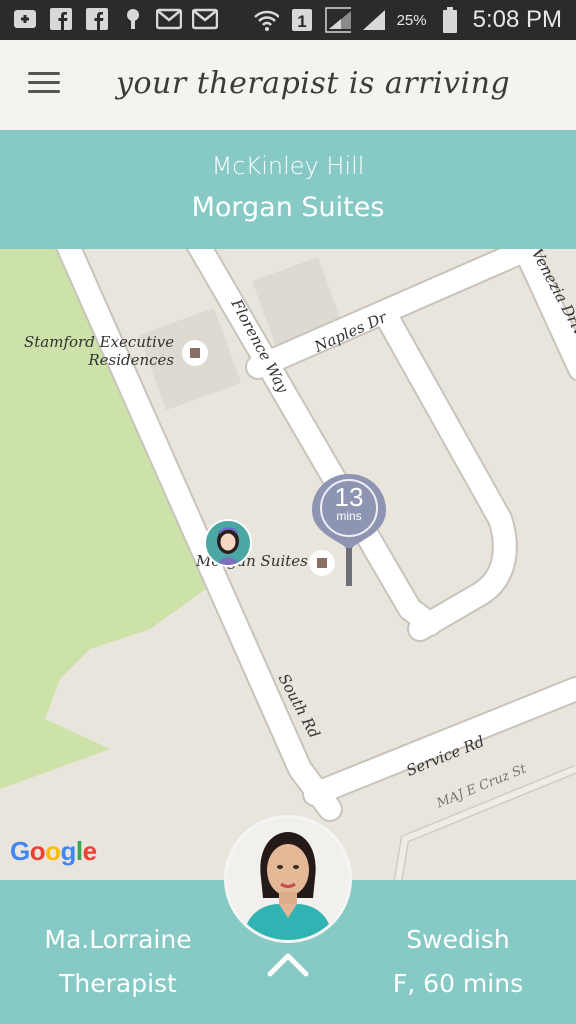 The height and width of the screenshot is (1024, 576). Describe the element at coordinates (266, 20) in the screenshot. I see `wifi-icon` at that location.